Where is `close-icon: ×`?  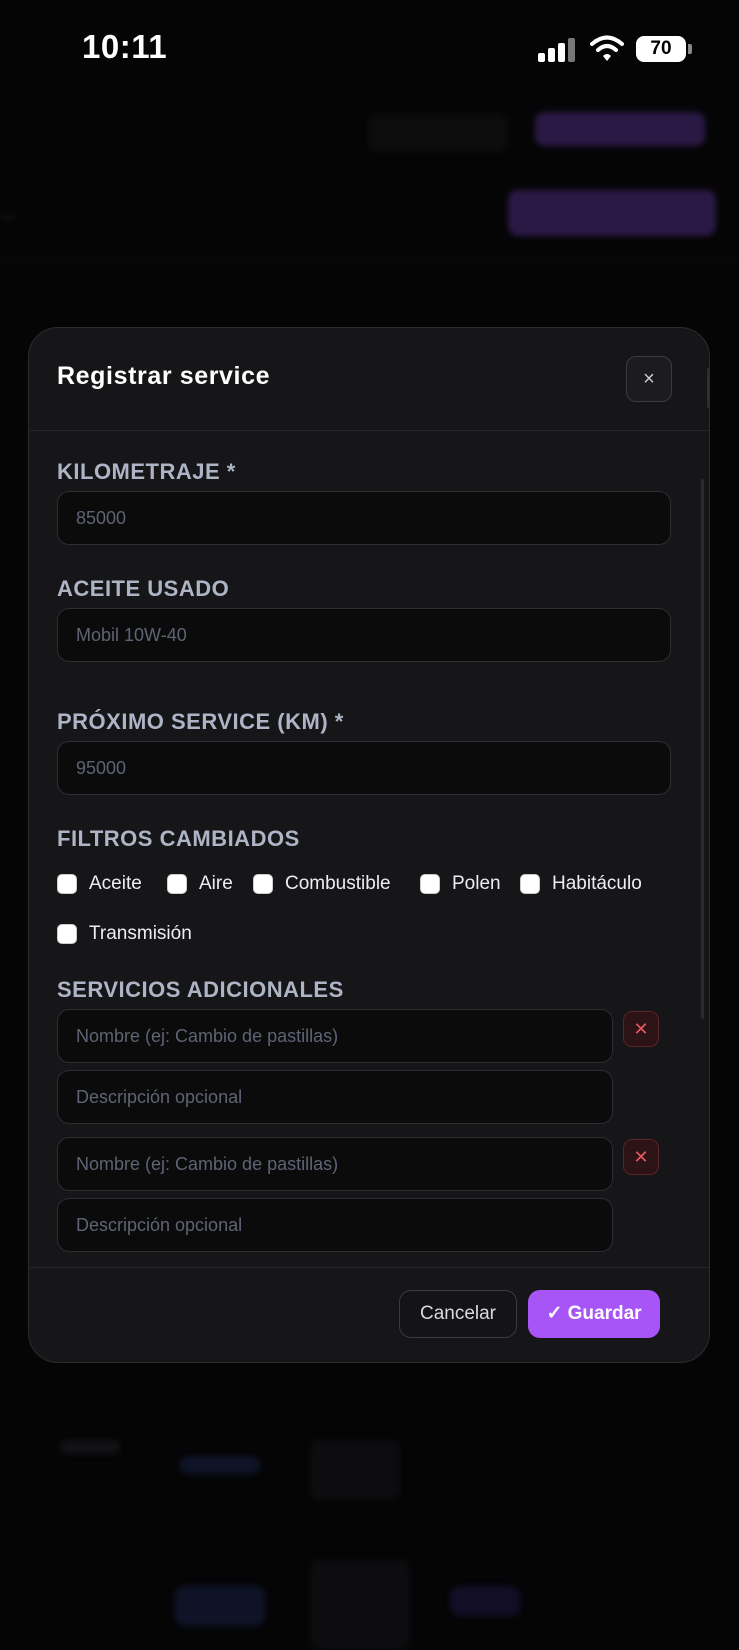 close-icon: × is located at coordinates (649, 379).